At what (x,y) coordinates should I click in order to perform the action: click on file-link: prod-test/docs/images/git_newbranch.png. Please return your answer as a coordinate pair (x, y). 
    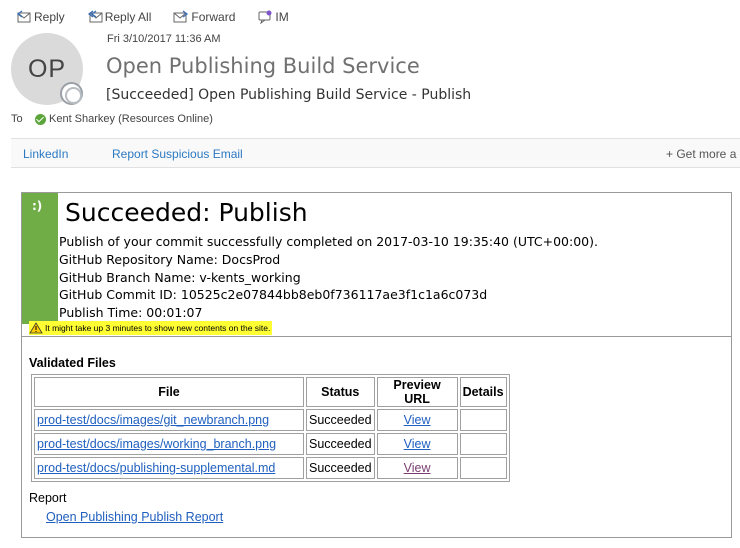
    Looking at the image, I should click on (169, 420).